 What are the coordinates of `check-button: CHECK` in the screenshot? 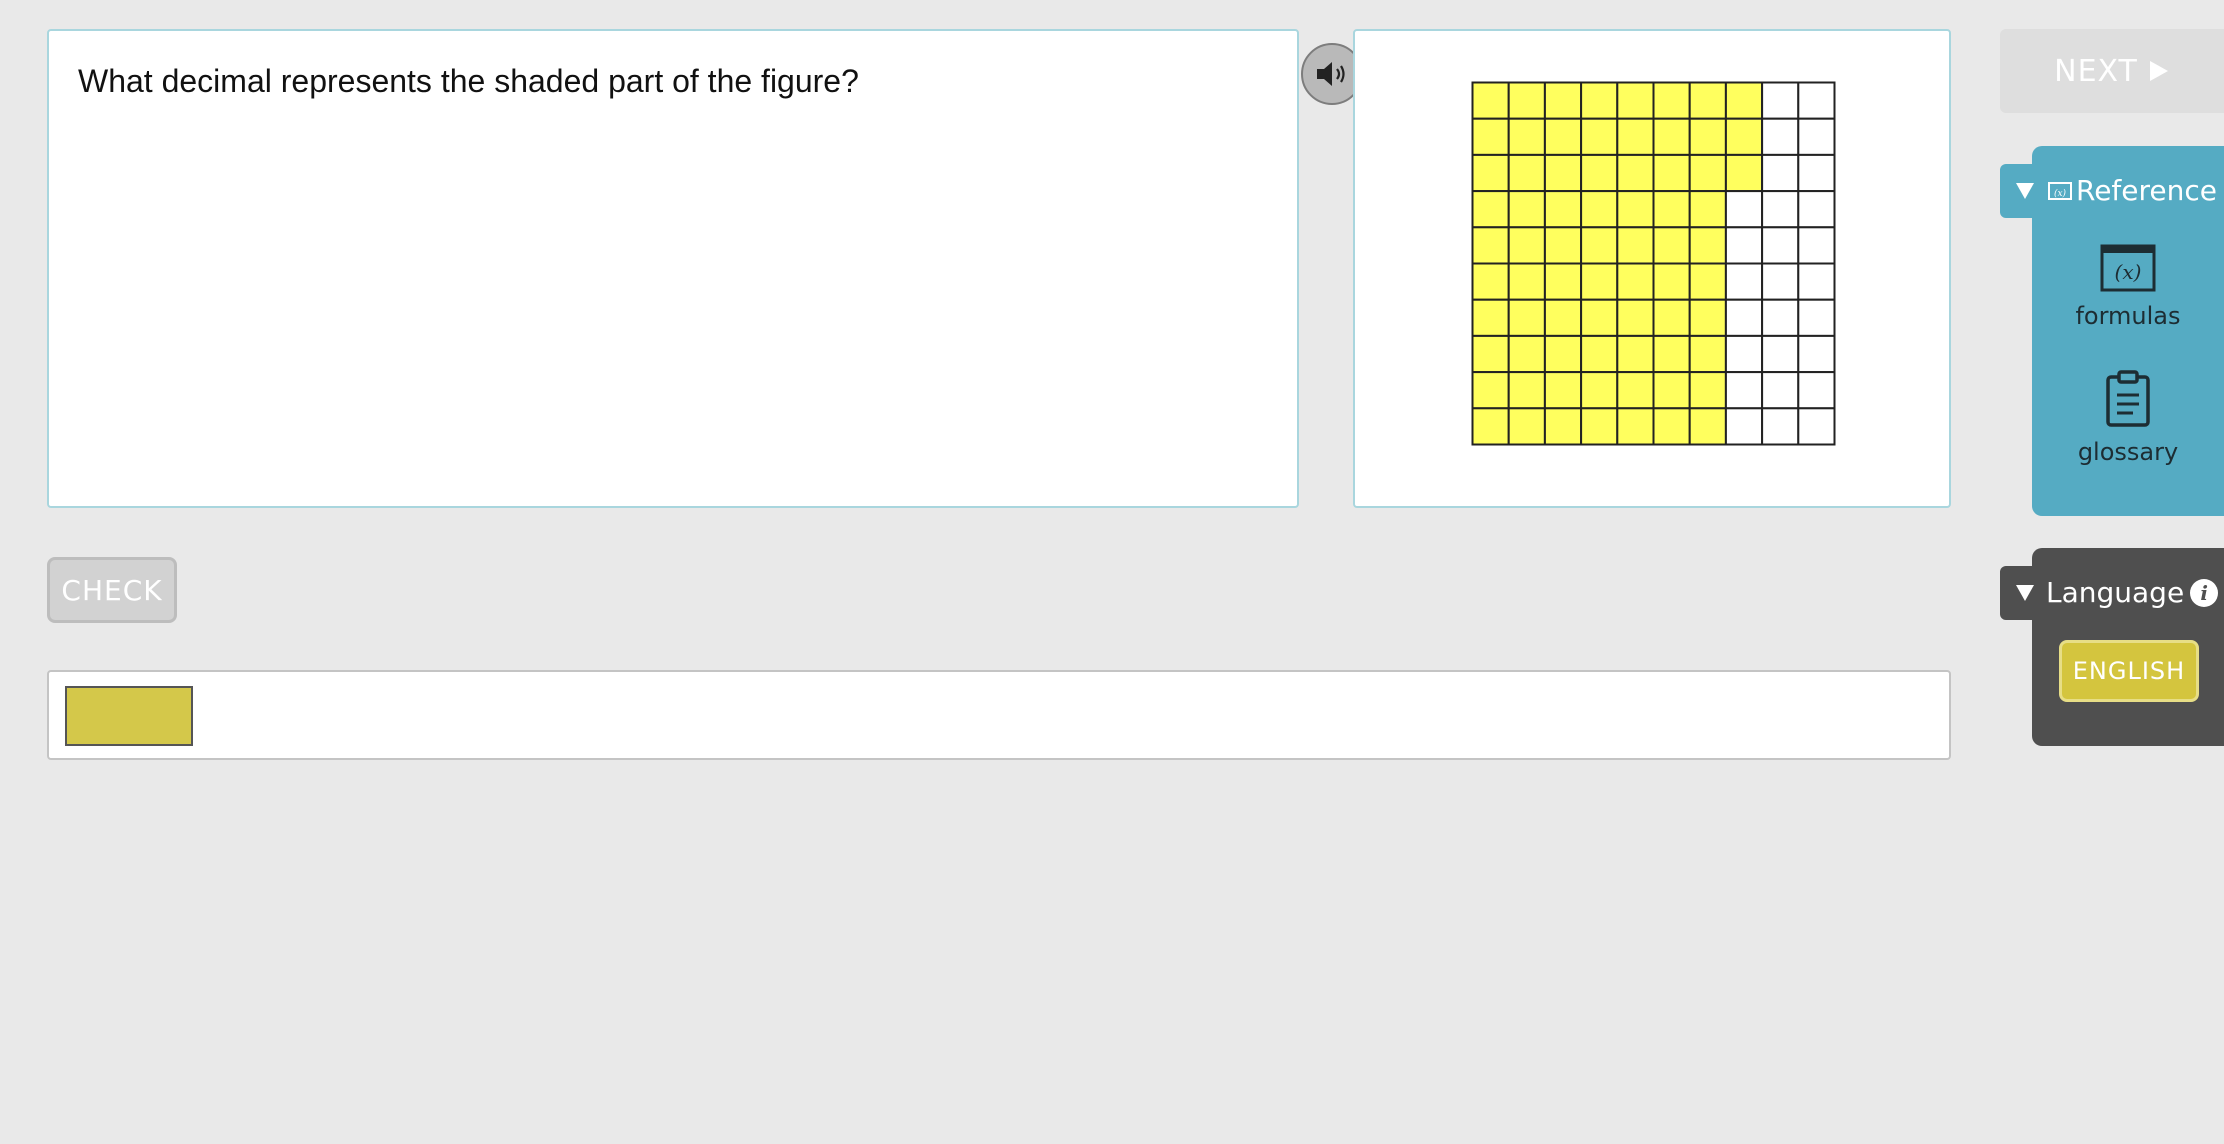 It's located at (112, 590).